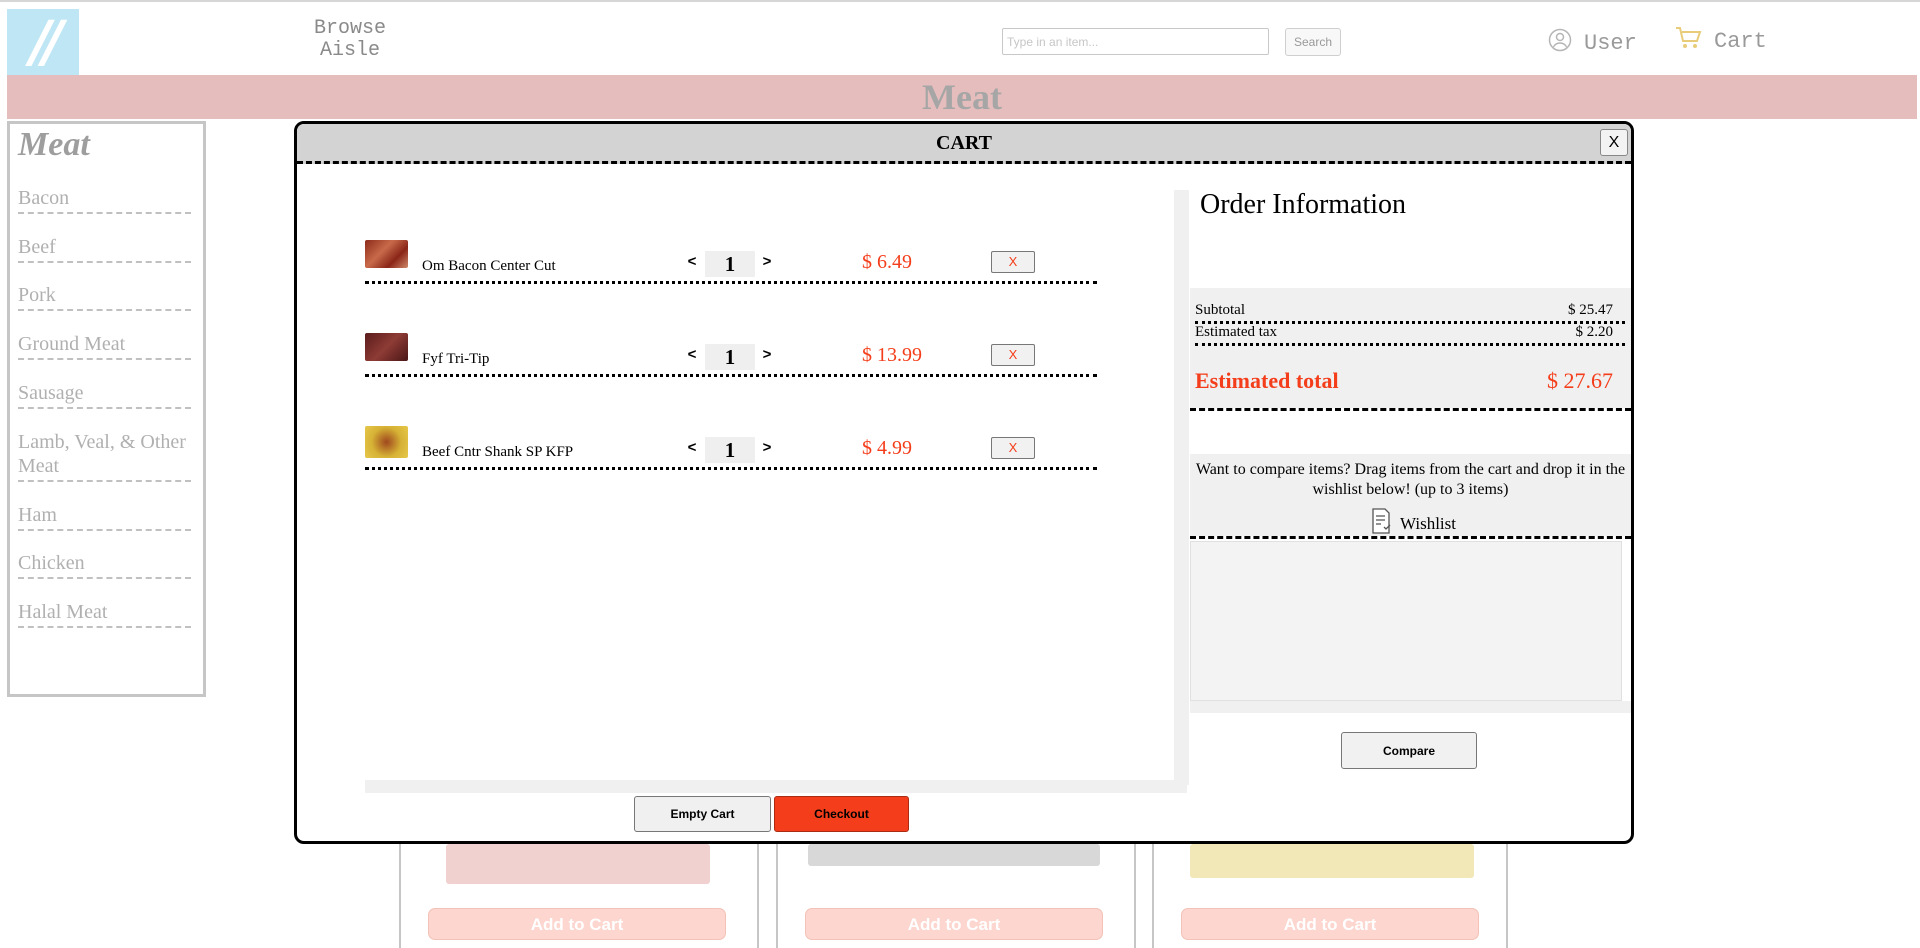  I want to click on cart-icon, so click(1688, 41).